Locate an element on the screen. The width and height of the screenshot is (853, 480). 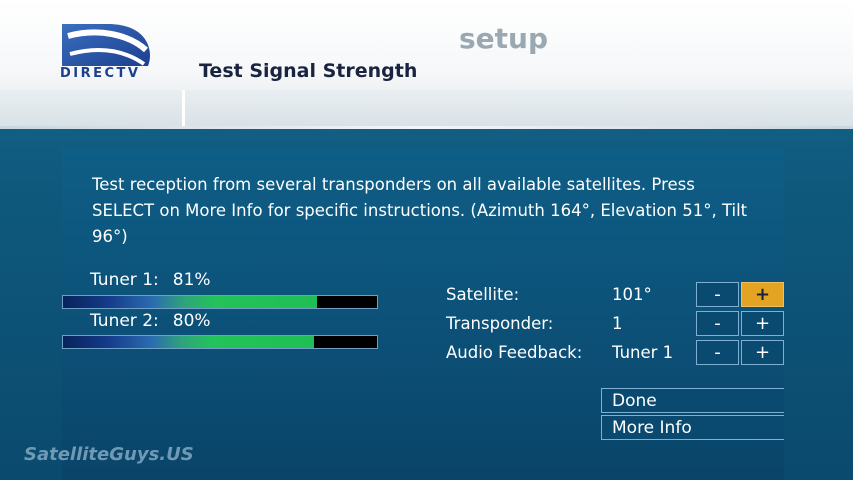
transponder-label: Transponder: is located at coordinates (500, 323).